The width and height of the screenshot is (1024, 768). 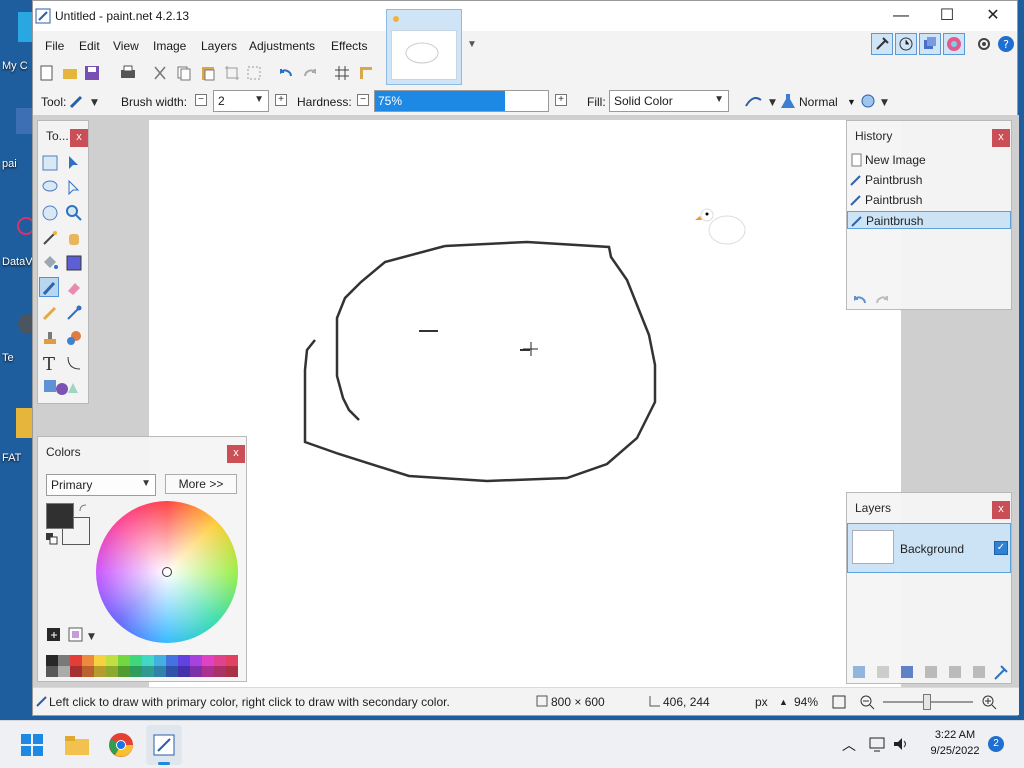 What do you see at coordinates (74, 363) in the screenshot?
I see `line-curve-tool` at bounding box center [74, 363].